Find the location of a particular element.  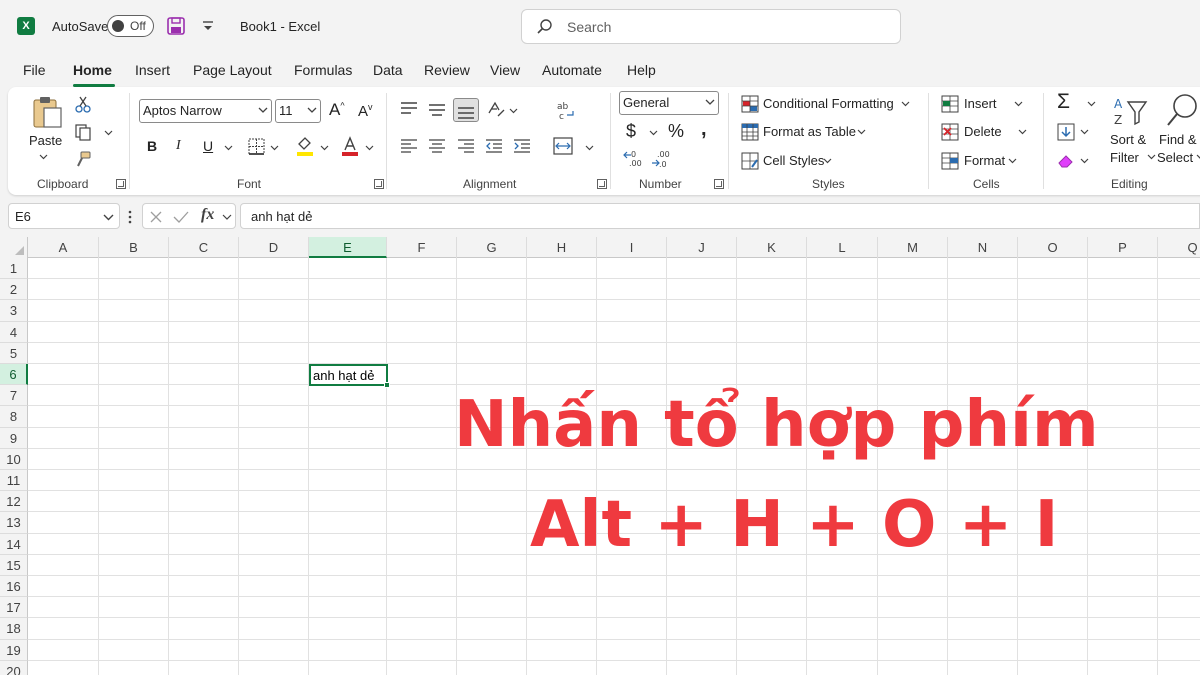

row-header-20: 20 is located at coordinates (14, 667).